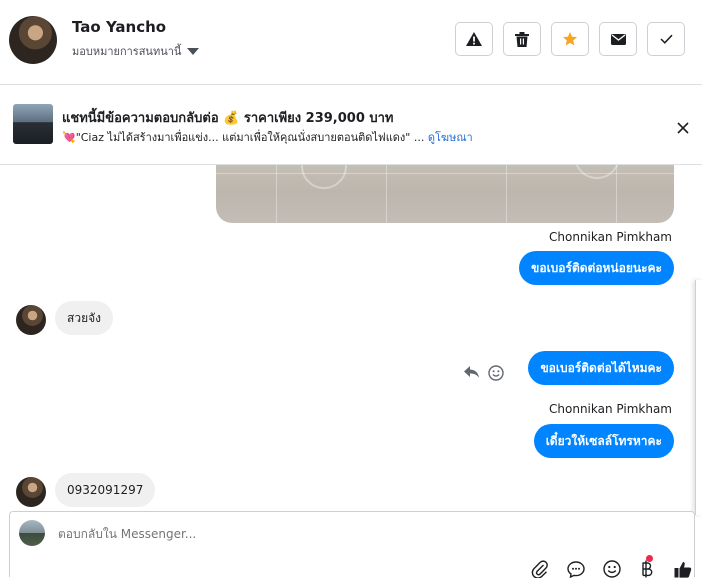 Image resolution: width=702 pixels, height=578 pixels. I want to click on contact-name: Tao Yancho, so click(119, 27).